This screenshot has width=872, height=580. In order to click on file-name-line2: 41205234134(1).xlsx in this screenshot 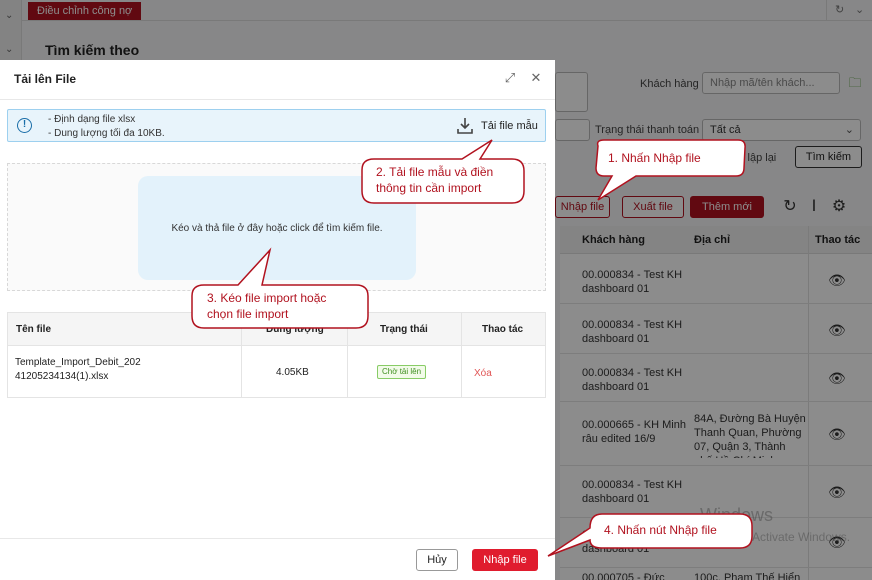, I will do `click(62, 376)`.